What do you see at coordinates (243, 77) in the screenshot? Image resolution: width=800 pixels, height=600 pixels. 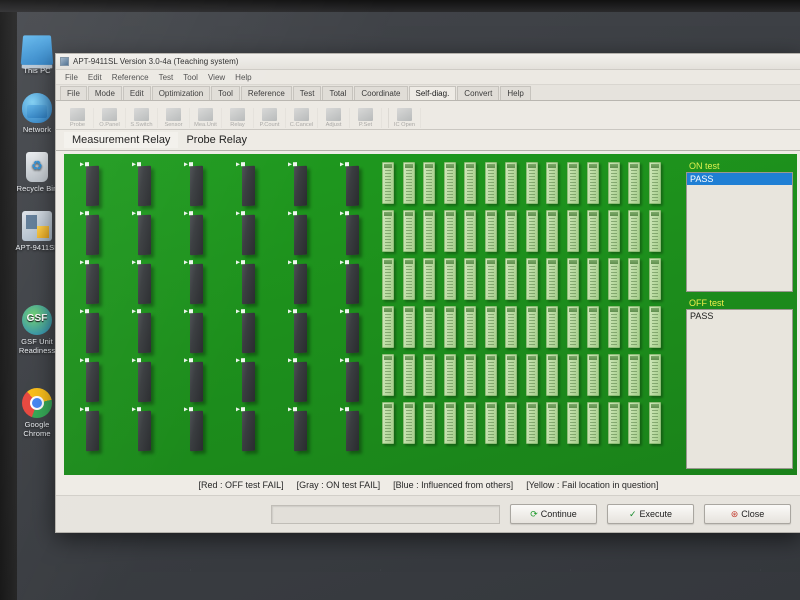 I see `menu-item-help: Help` at bounding box center [243, 77].